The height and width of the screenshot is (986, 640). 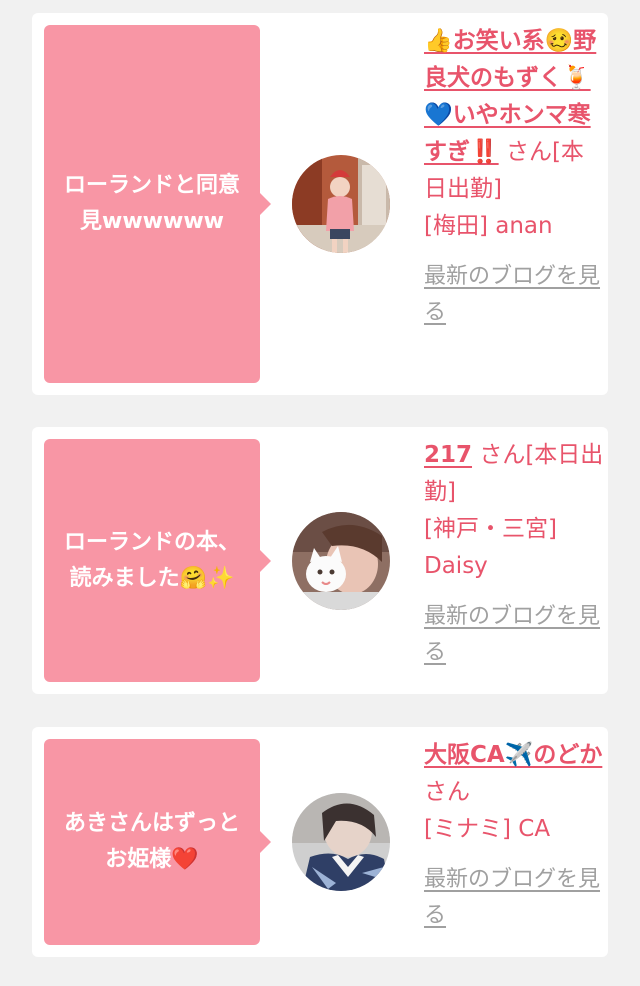 I want to click on girl-uniform-avatar, so click(x=341, y=842).